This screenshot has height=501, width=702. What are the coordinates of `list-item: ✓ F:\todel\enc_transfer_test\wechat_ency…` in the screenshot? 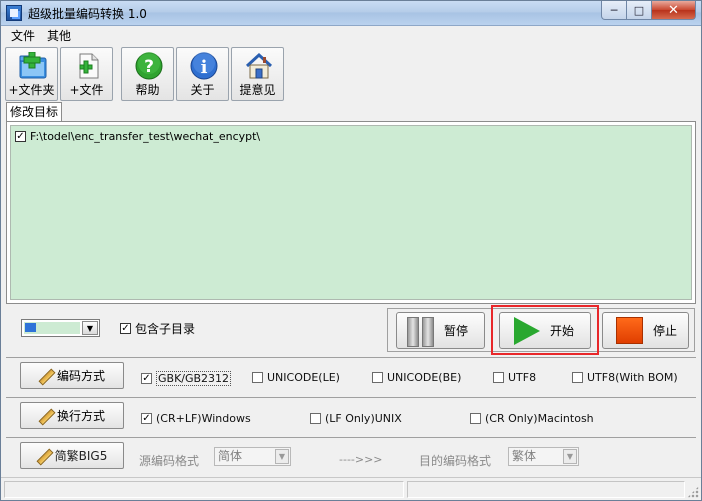 It's located at (137, 136).